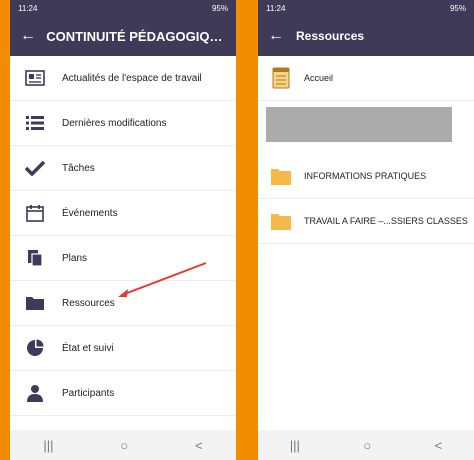 The image size is (474, 460). What do you see at coordinates (366, 78) in the screenshot?
I see `resource-item-accueil: Accueil` at bounding box center [366, 78].